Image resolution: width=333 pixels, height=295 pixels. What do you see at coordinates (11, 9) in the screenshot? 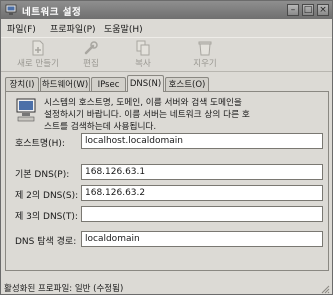
I see `network-icon` at bounding box center [11, 9].